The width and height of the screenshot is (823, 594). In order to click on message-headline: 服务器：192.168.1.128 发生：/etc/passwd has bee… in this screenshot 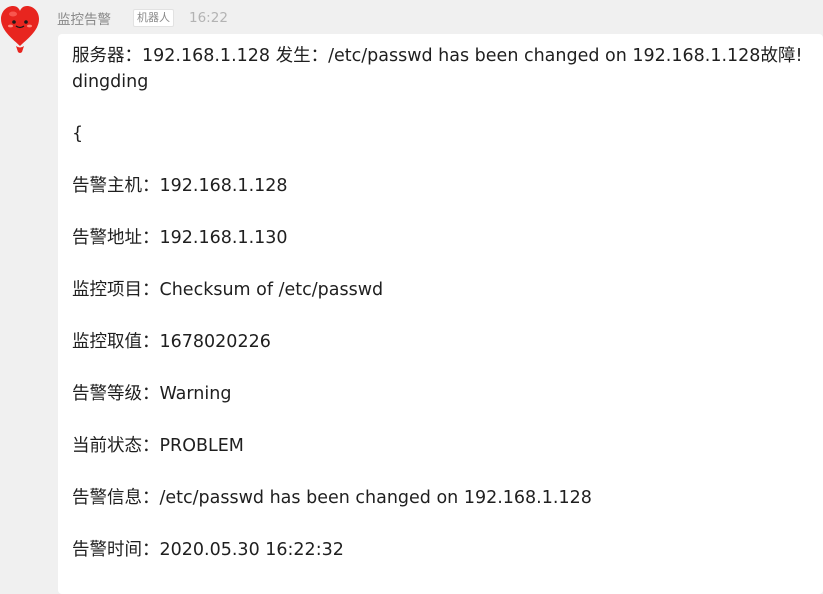, I will do `click(437, 56)`.